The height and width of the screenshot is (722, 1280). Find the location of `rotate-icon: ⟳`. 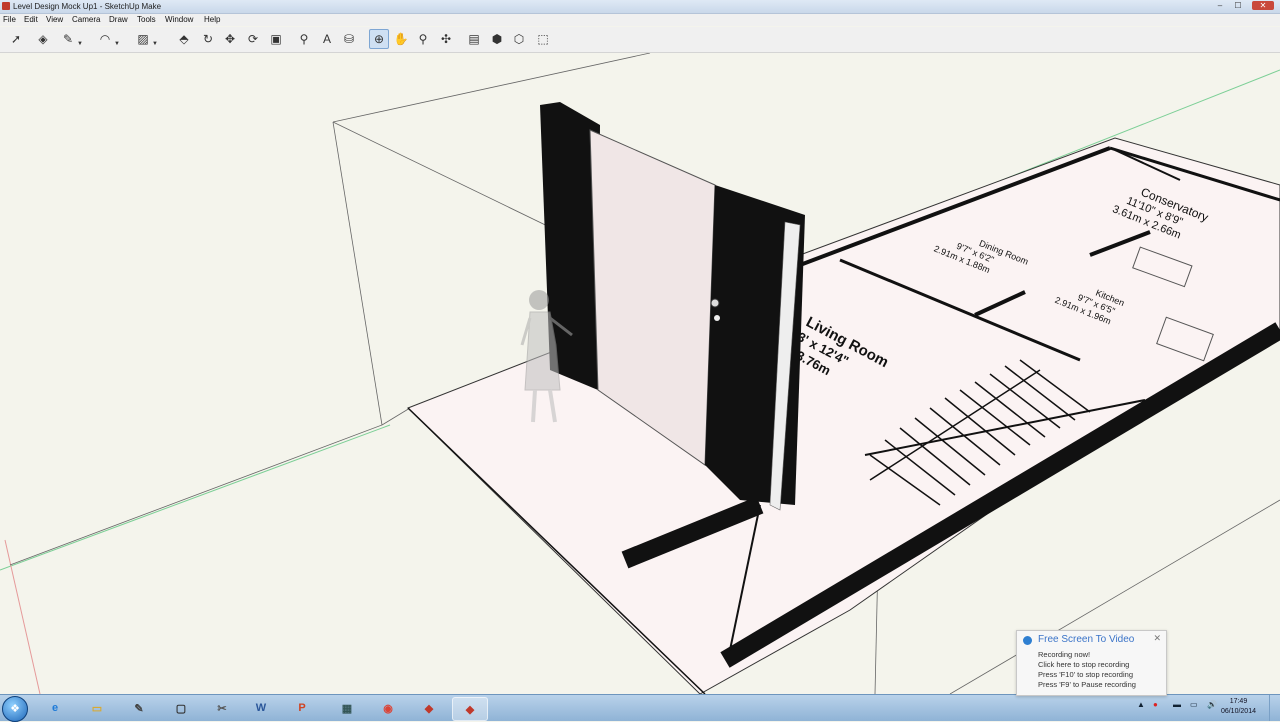

rotate-icon: ⟳ is located at coordinates (253, 39).